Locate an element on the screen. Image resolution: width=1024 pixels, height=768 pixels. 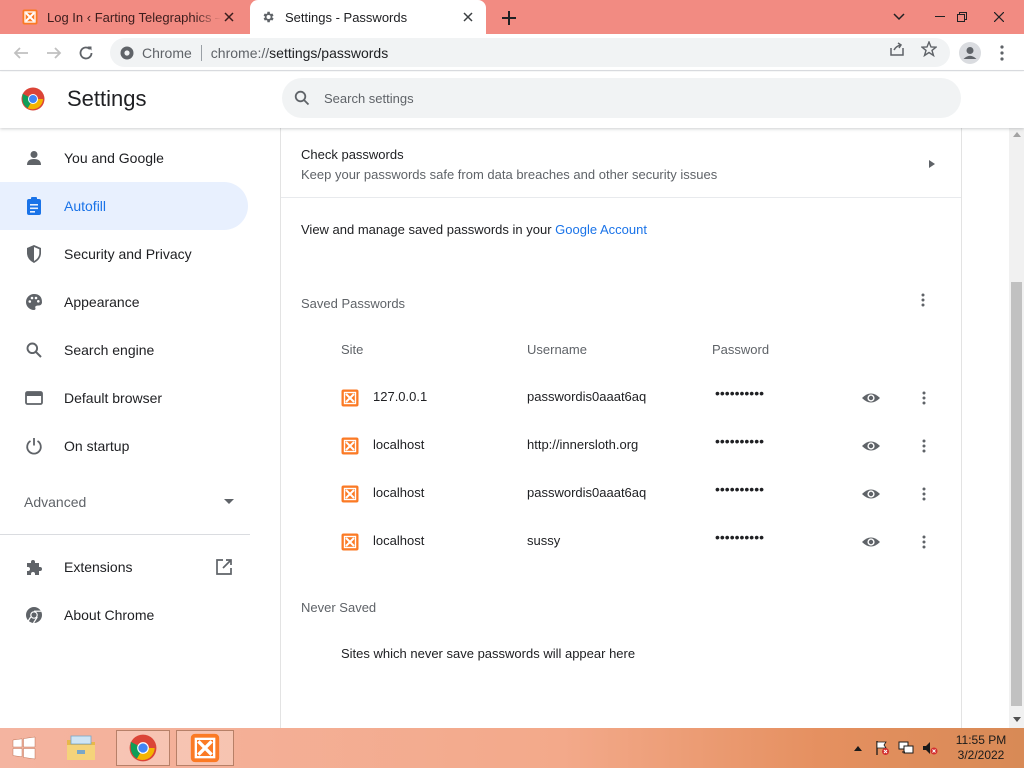
check-passwords-title: Check passwords is located at coordinates (352, 154).